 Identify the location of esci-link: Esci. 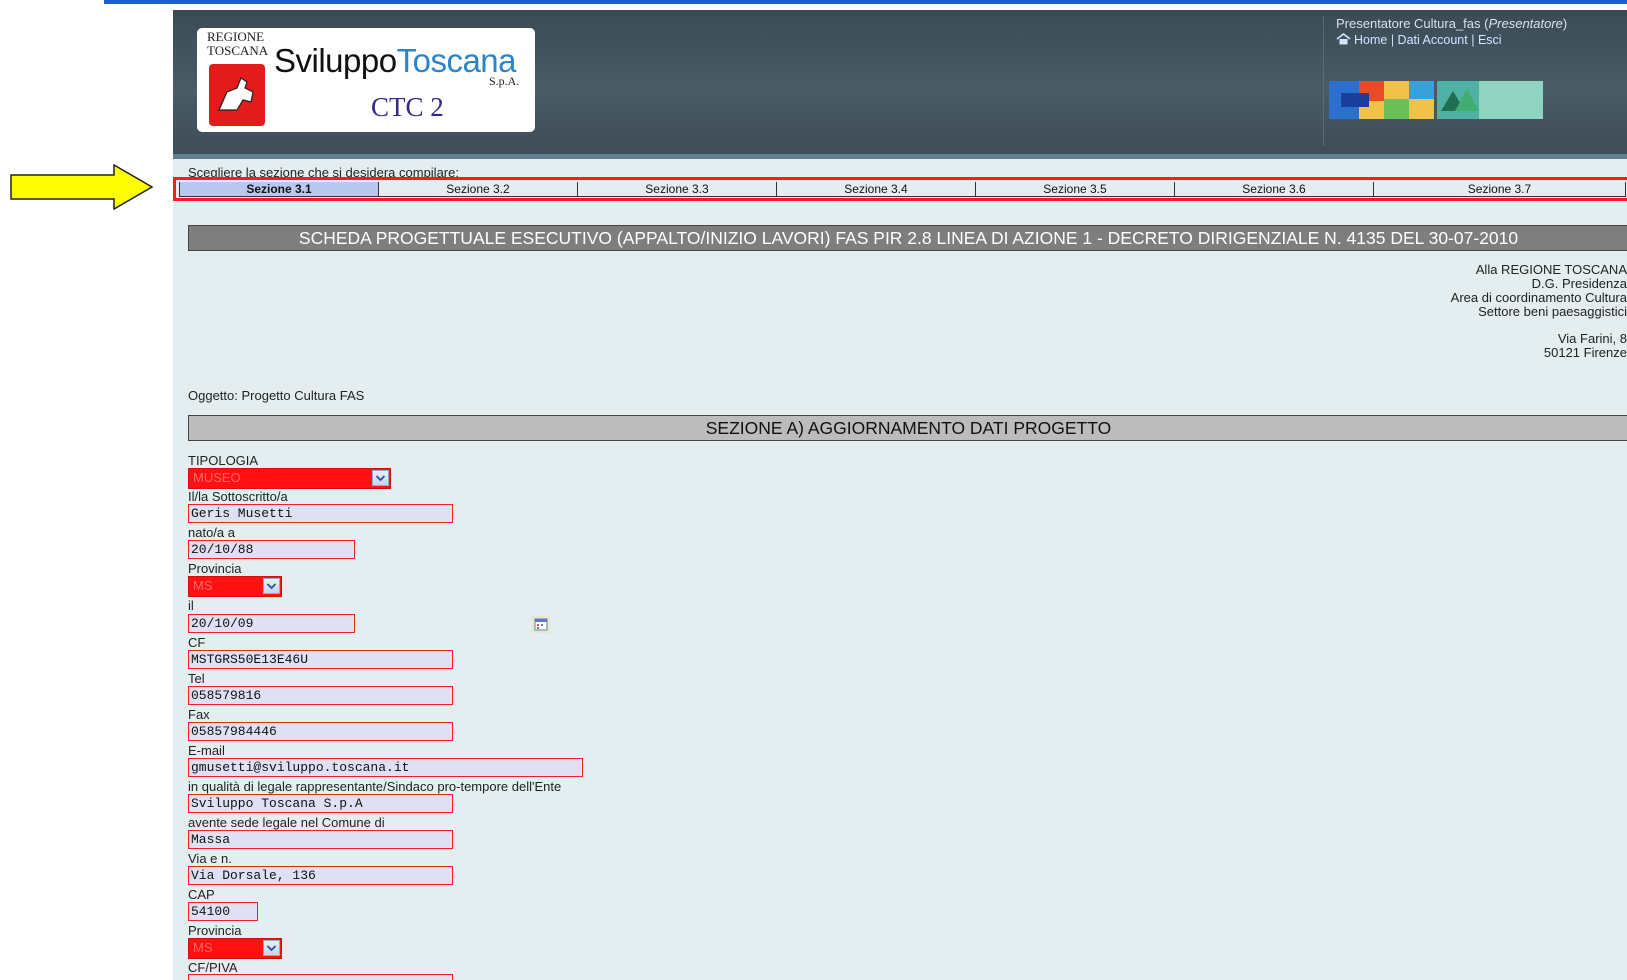
(1490, 40).